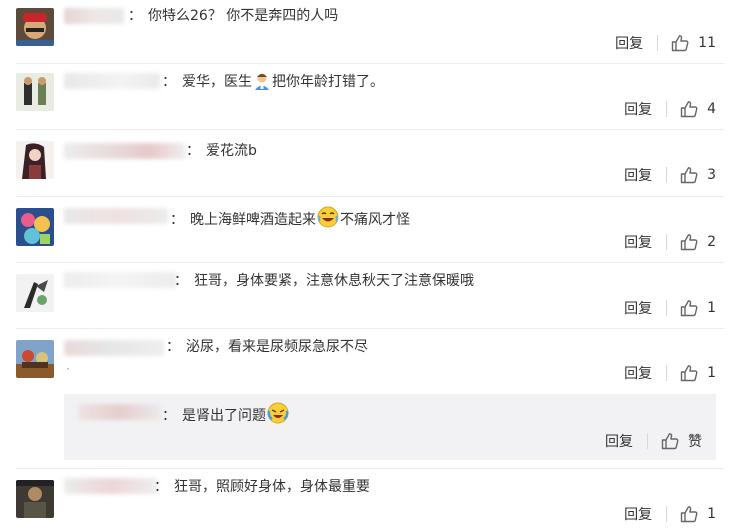  What do you see at coordinates (328, 217) in the screenshot?
I see `laughing-emoji-icon` at bounding box center [328, 217].